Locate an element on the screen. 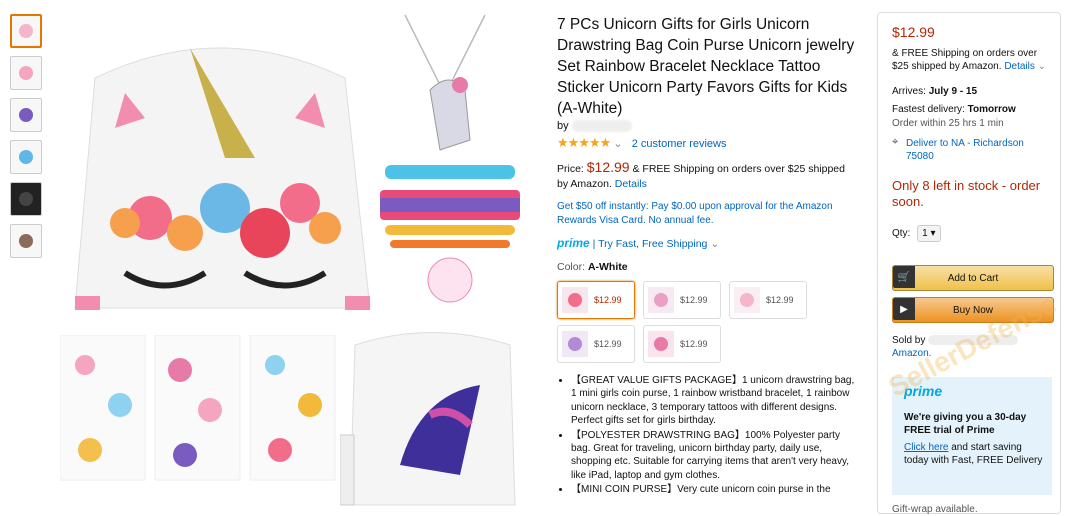  sold-by-label: Sold by is located at coordinates (909, 340).